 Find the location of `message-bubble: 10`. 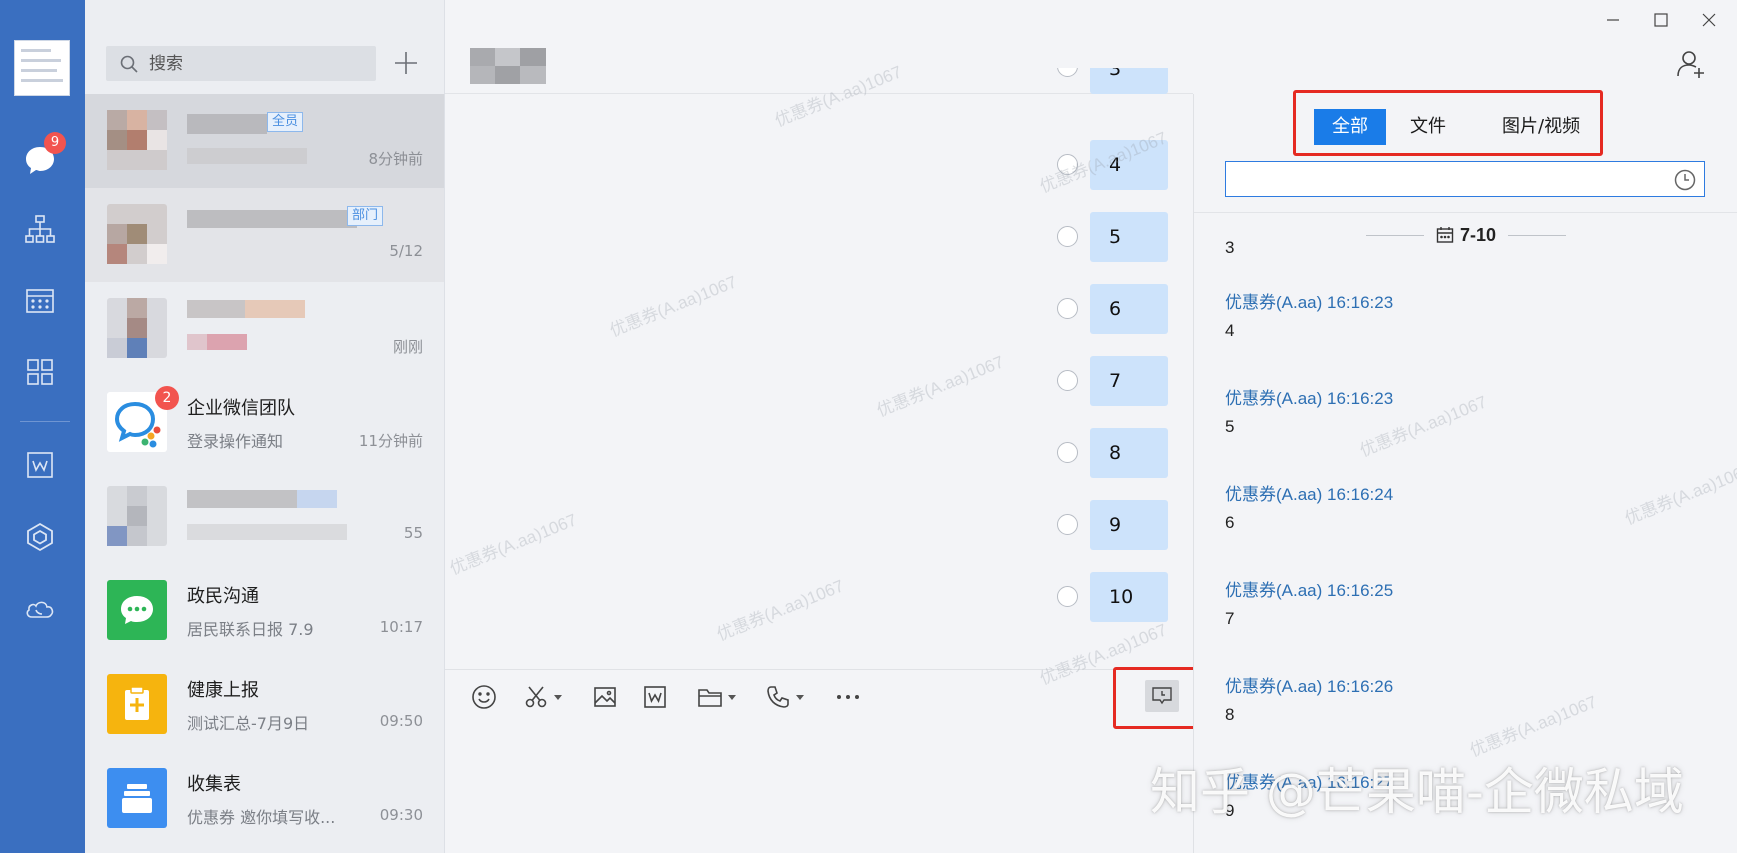

message-bubble: 10 is located at coordinates (1129, 597).